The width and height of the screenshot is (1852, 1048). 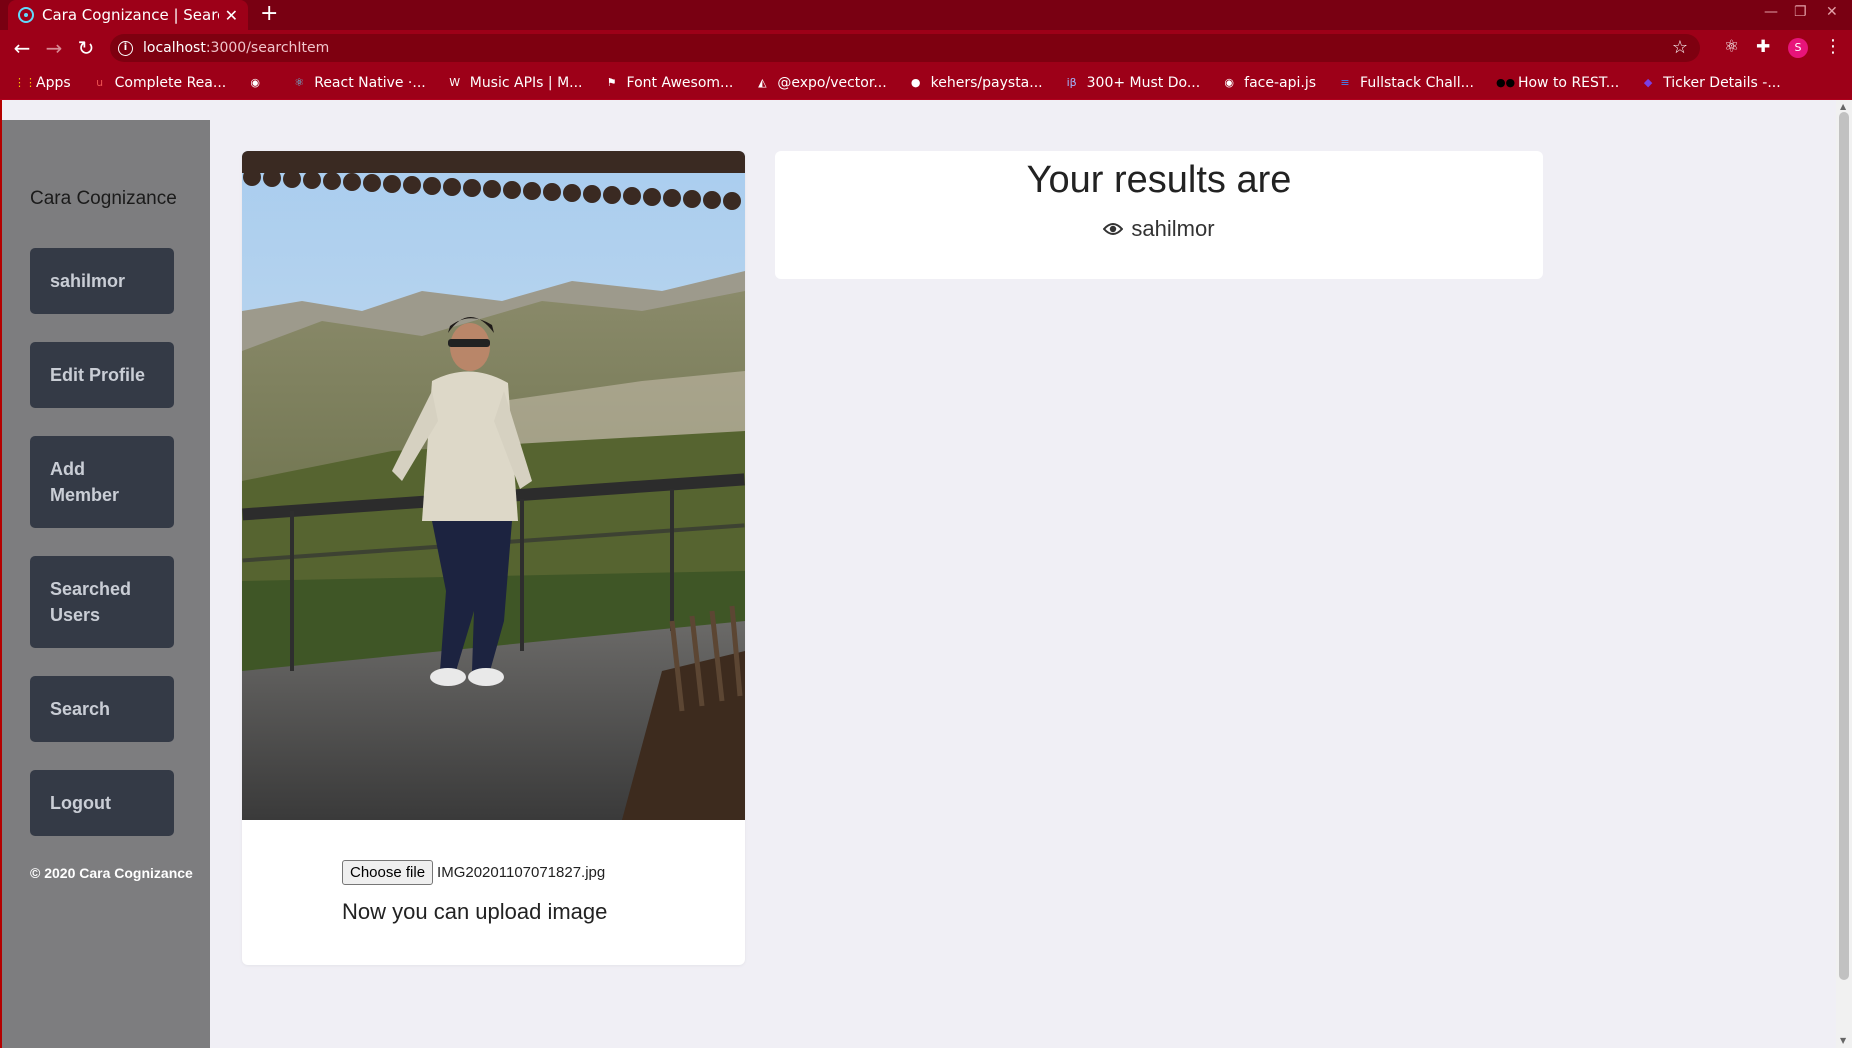 I want to click on sidebar-item-profile: sahilmor, so click(x=102, y=281).